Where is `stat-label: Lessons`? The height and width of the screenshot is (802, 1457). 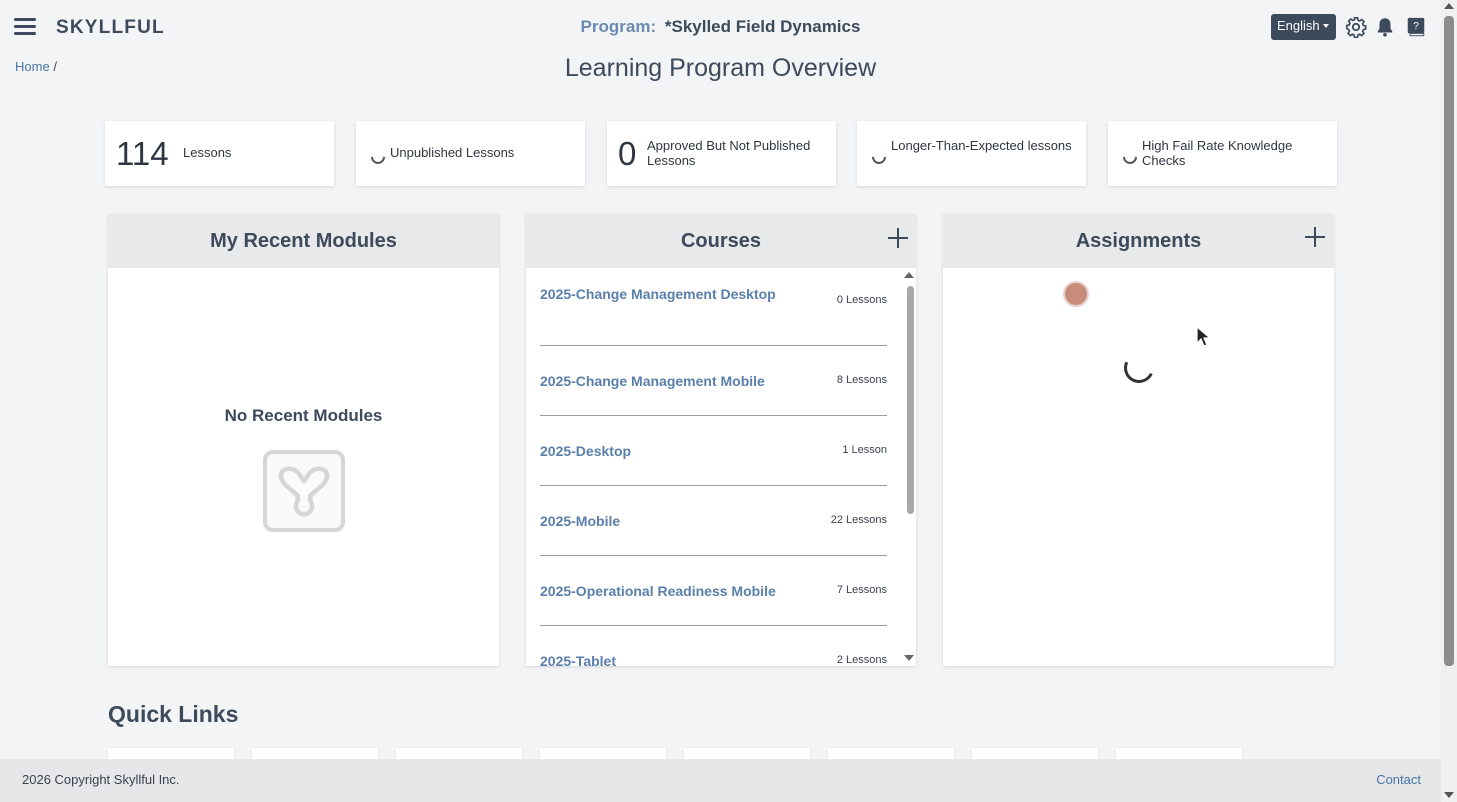
stat-label: Lessons is located at coordinates (207, 152).